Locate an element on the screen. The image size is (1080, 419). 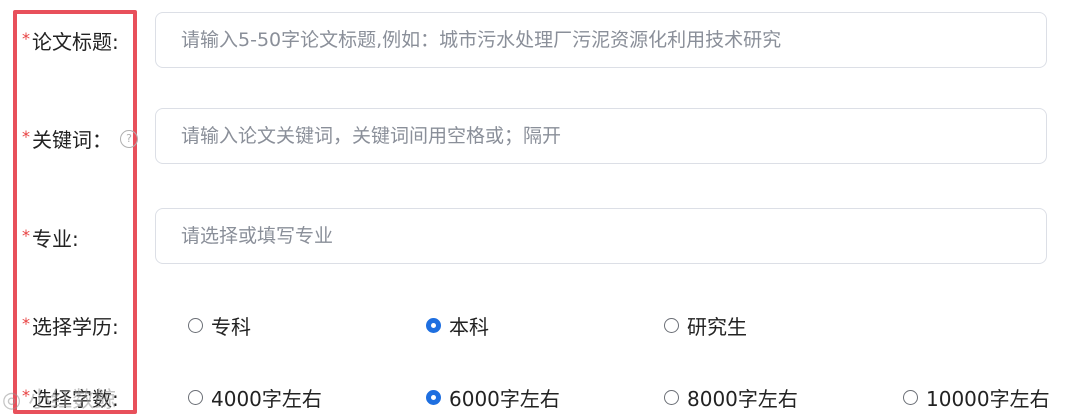
title-field is located at coordinates (601, 40).